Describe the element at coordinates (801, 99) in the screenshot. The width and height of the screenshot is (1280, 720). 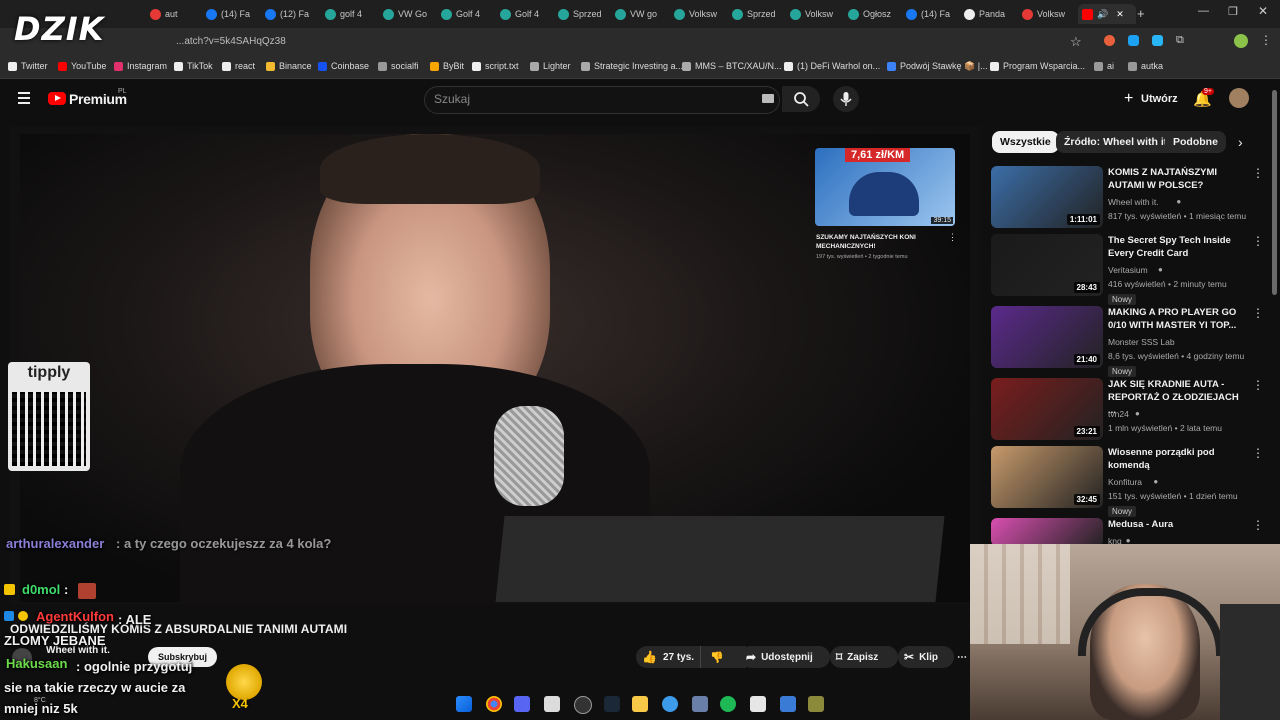
I see `search-button` at that location.